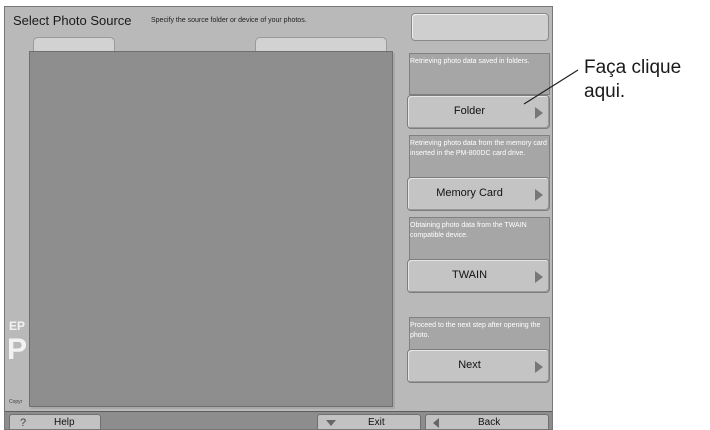  I want to click on triangle-down-icon, so click(331, 423).